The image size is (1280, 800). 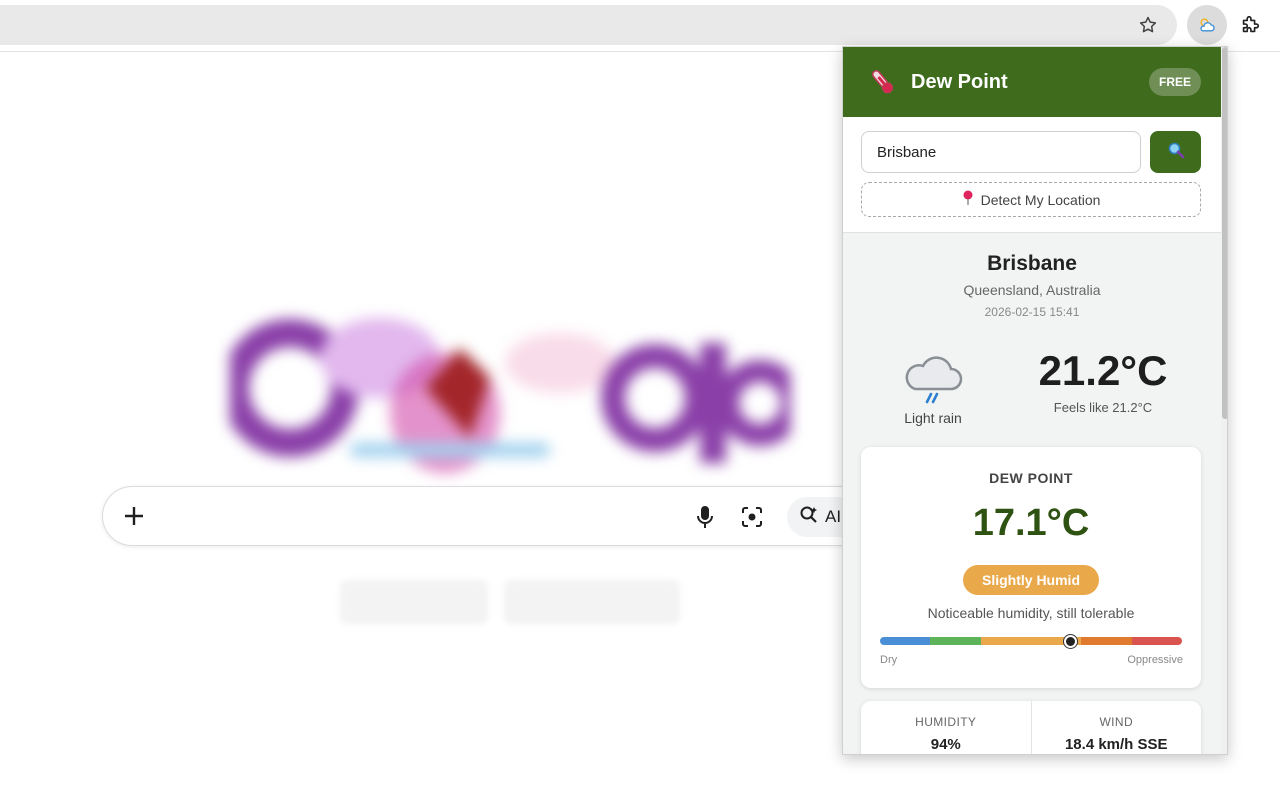 I want to click on city-name: Brisbane, so click(x=1032, y=263).